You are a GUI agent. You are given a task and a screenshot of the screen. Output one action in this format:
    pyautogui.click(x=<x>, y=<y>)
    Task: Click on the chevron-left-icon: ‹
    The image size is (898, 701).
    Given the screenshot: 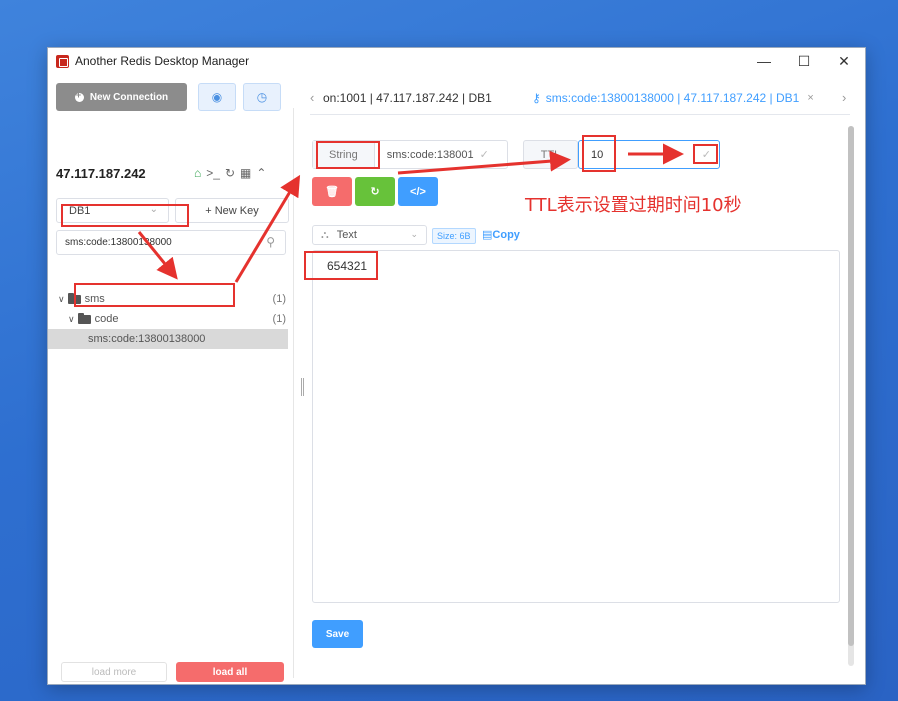 What is the action you would take?
    pyautogui.click(x=312, y=97)
    